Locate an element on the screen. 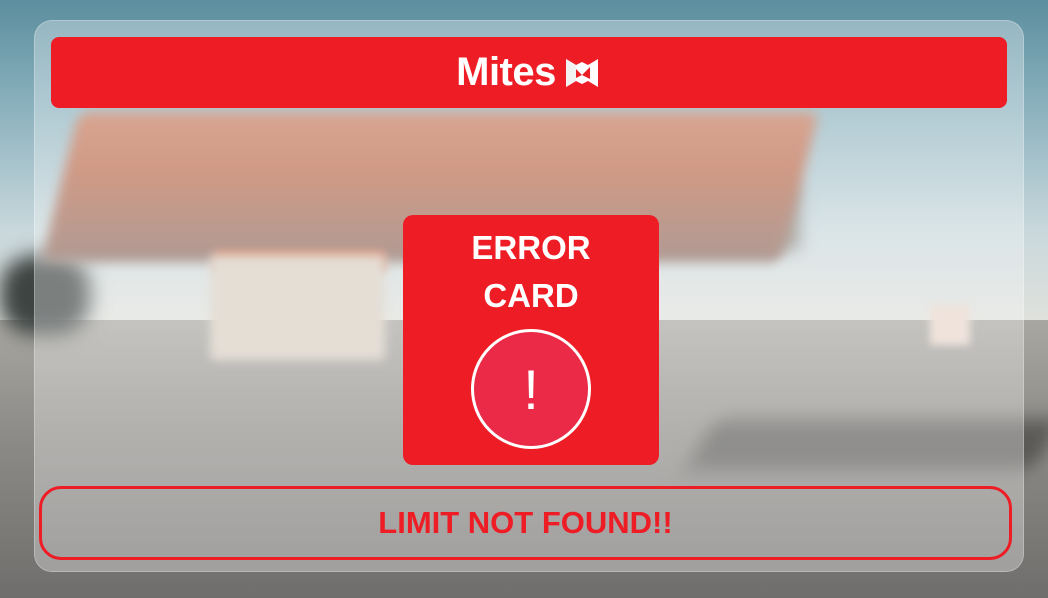  error-message-box: LIMIT NOT FOUND!! is located at coordinates (525, 523).